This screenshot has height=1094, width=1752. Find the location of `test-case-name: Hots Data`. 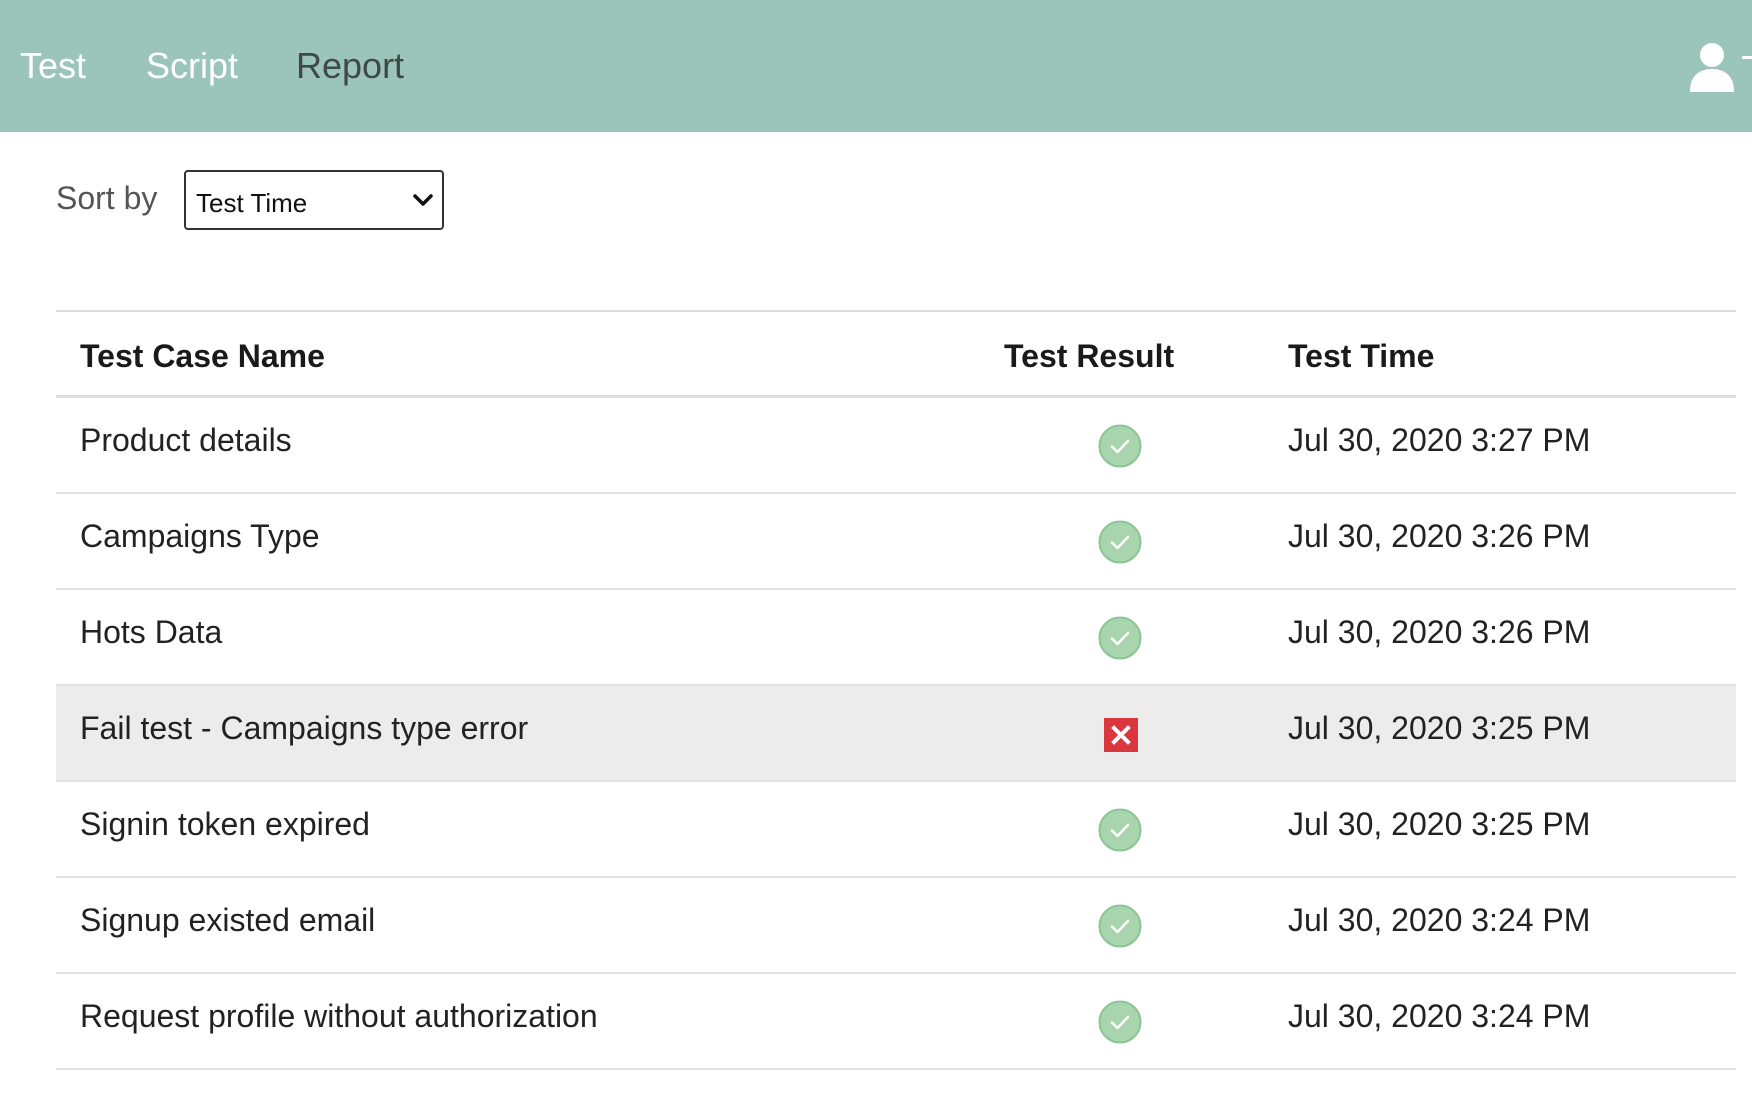

test-case-name: Hots Data is located at coordinates (151, 632).